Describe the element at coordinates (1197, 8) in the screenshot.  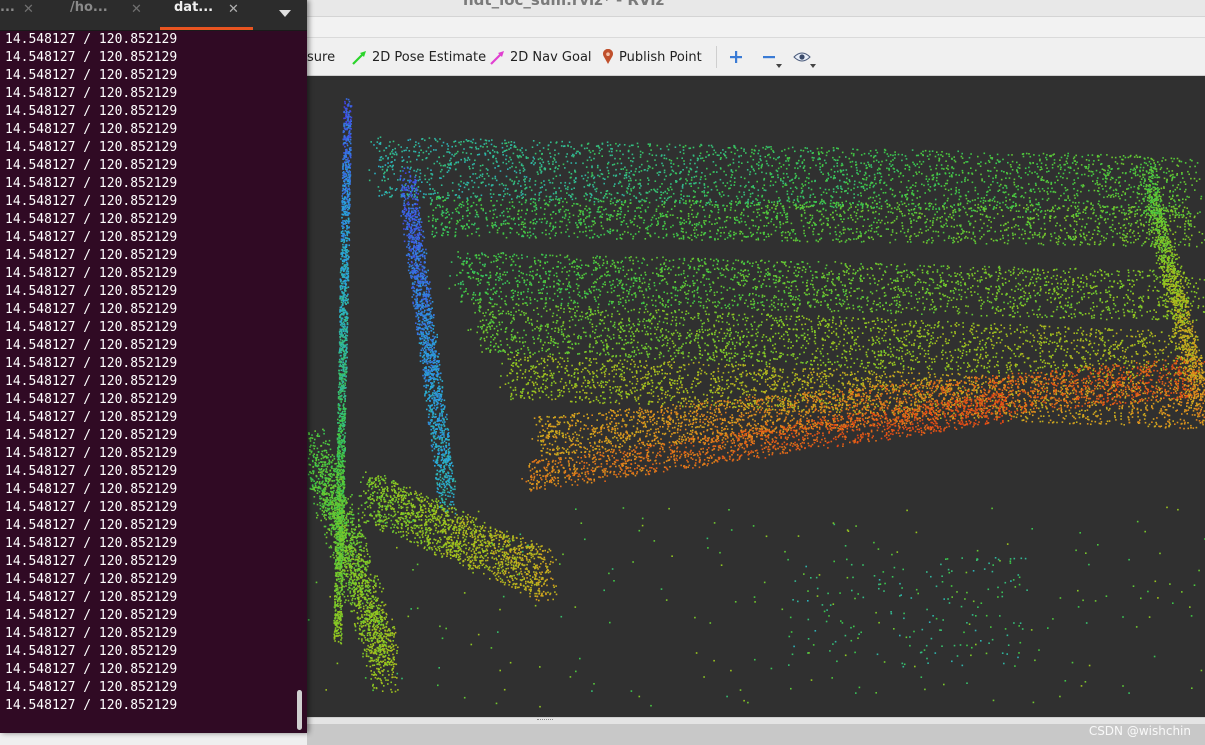
I see `window-close-edge` at that location.